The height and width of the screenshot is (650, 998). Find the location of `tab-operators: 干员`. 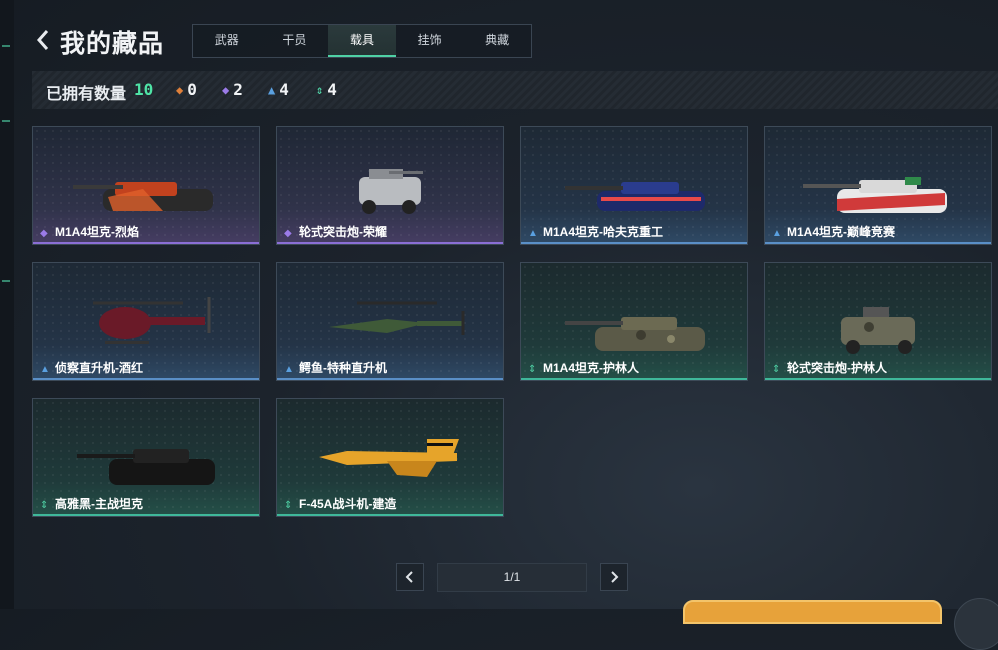

tab-operators: 干员 is located at coordinates (295, 41).